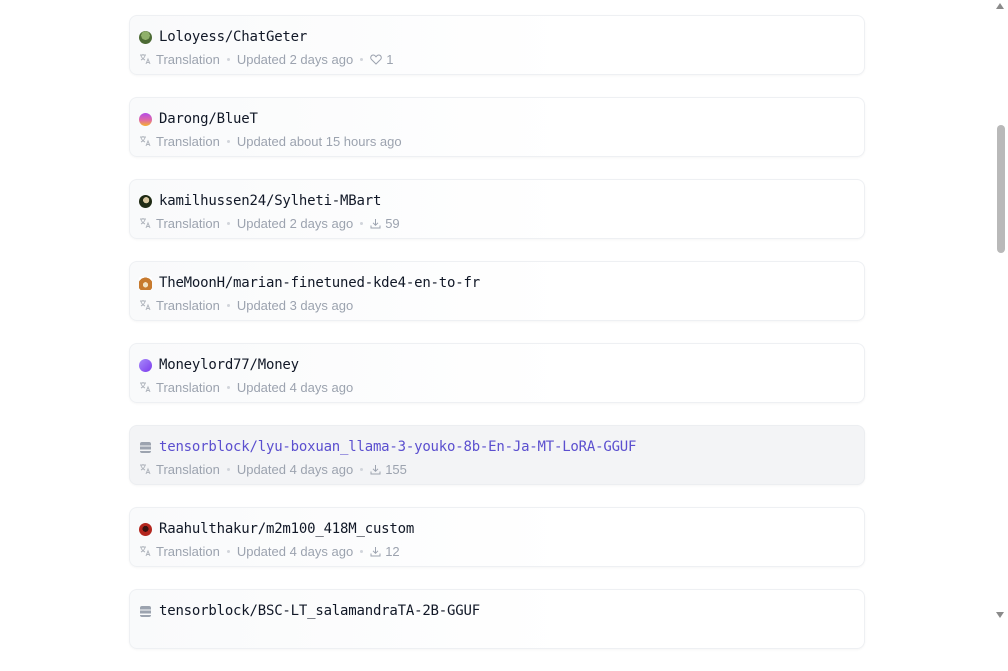 The height and width of the screenshot is (671, 1008). I want to click on downloads-count: 12, so click(392, 551).